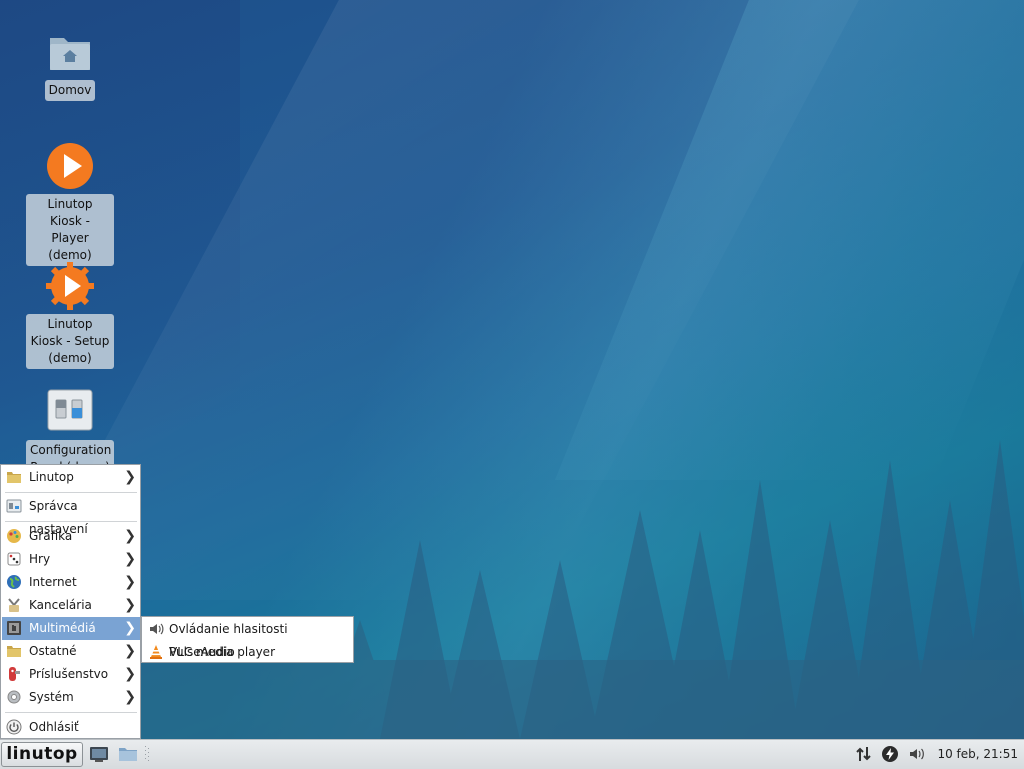 The width and height of the screenshot is (1024, 769). Describe the element at coordinates (890, 754) in the screenshot. I see `power-manager-icon` at that location.